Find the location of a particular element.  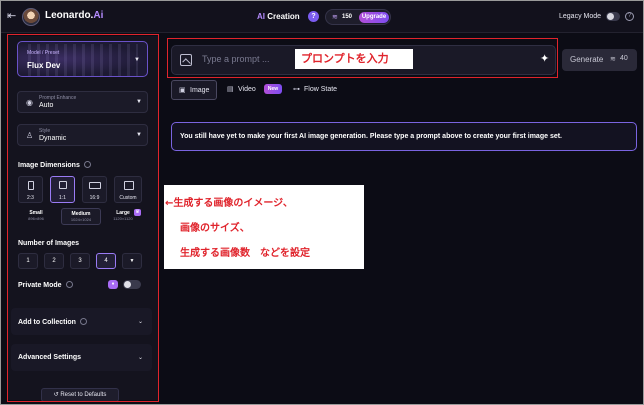

premium-gem-icon: ♦ is located at coordinates (113, 284).